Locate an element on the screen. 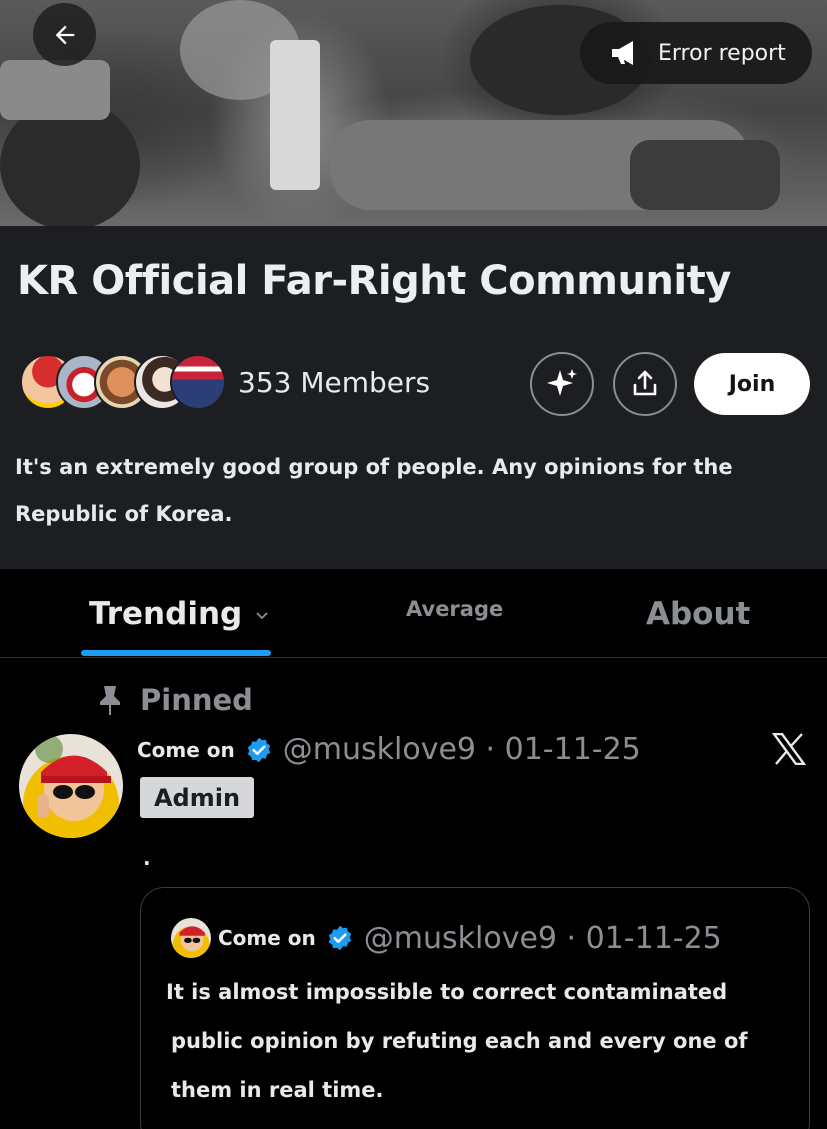 Image resolution: width=827 pixels, height=1129 pixels. member-count: 353 Members is located at coordinates (334, 382).